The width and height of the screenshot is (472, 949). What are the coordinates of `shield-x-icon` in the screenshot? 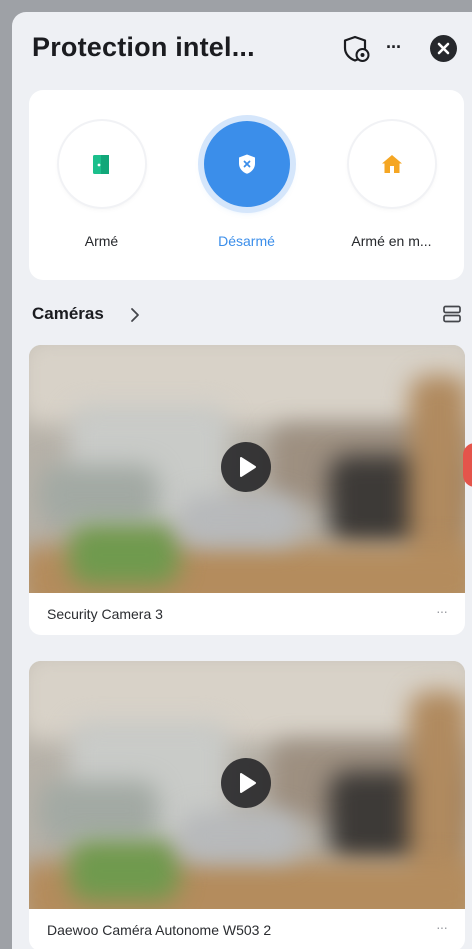 It's located at (247, 164).